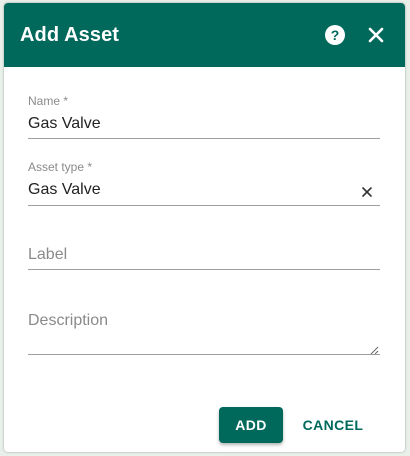 This screenshot has height=456, width=410. What do you see at coordinates (367, 192) in the screenshot?
I see `clear-x-icon` at bounding box center [367, 192].